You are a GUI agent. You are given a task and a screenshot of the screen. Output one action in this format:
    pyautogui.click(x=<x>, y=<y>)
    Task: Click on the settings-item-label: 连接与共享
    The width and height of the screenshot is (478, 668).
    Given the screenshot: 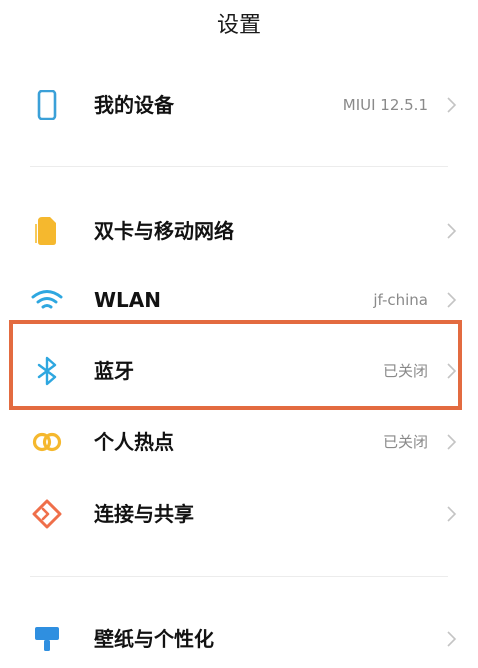 What is the action you would take?
    pyautogui.click(x=144, y=514)
    